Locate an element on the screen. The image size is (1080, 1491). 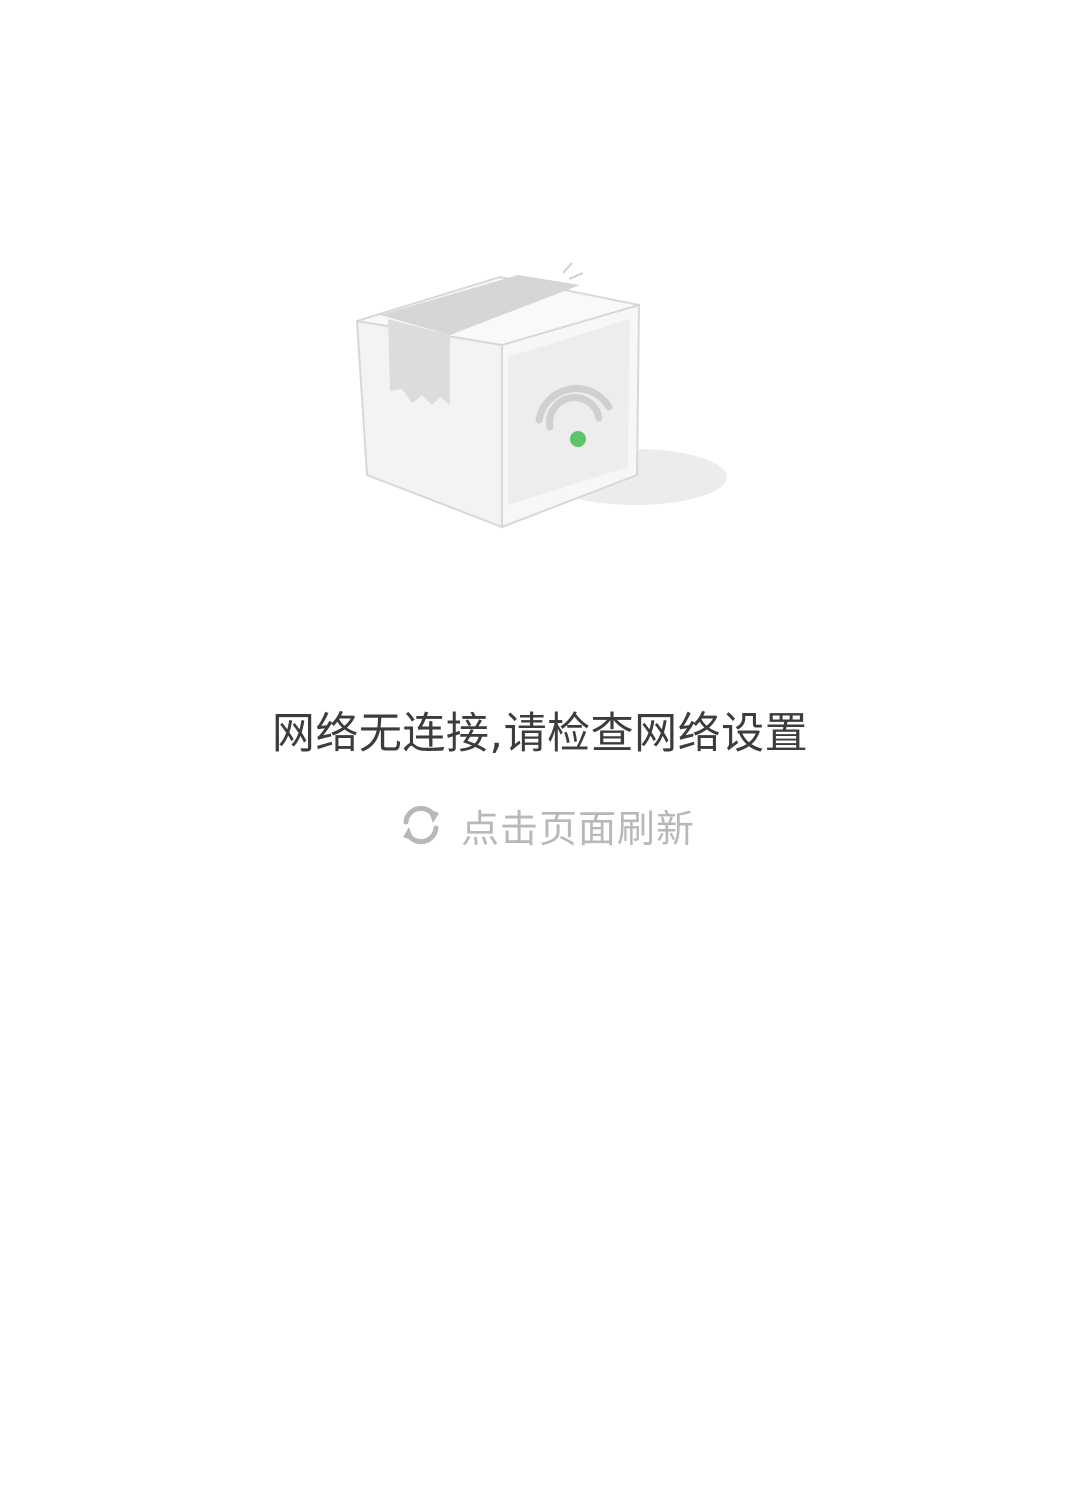
refresh-icon is located at coordinates (421, 825).